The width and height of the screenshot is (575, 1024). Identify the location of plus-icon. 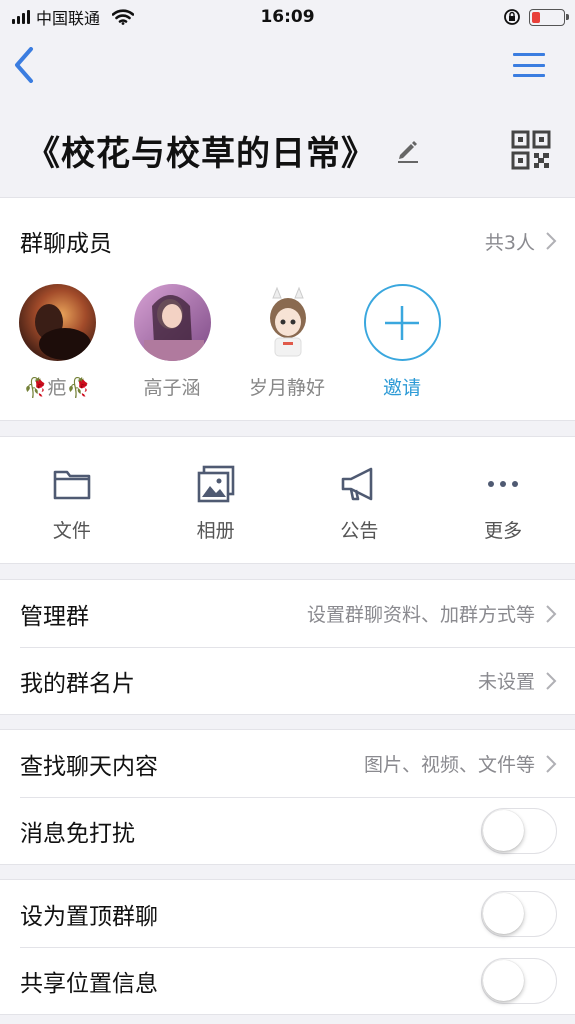
(402, 322).